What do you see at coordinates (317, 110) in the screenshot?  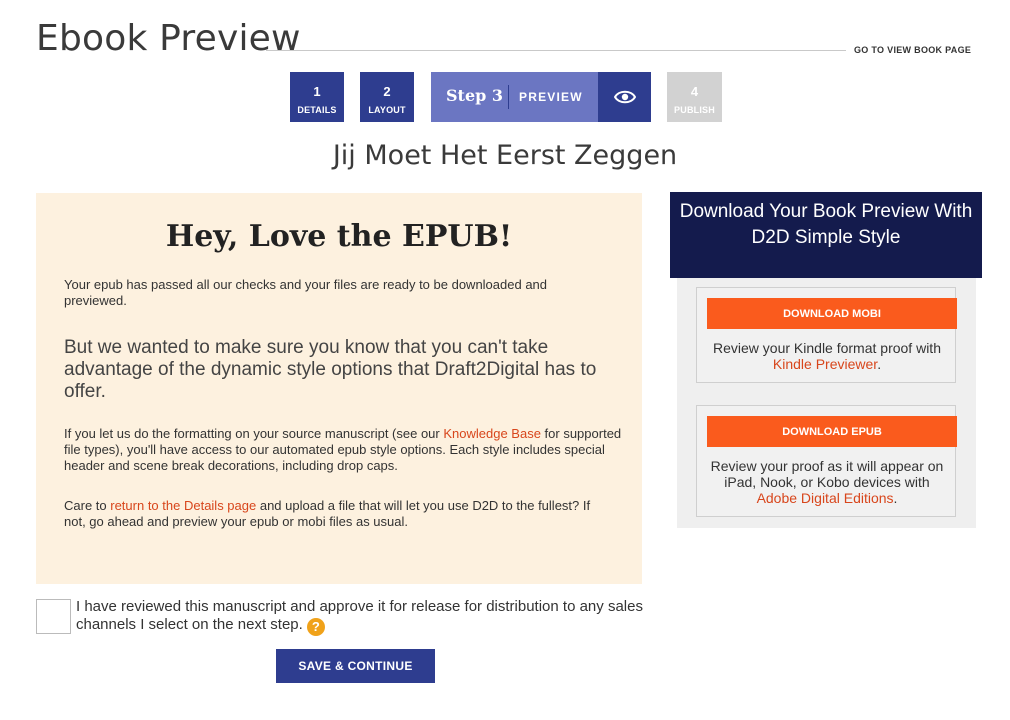 I see `step-label: DETAILS` at bounding box center [317, 110].